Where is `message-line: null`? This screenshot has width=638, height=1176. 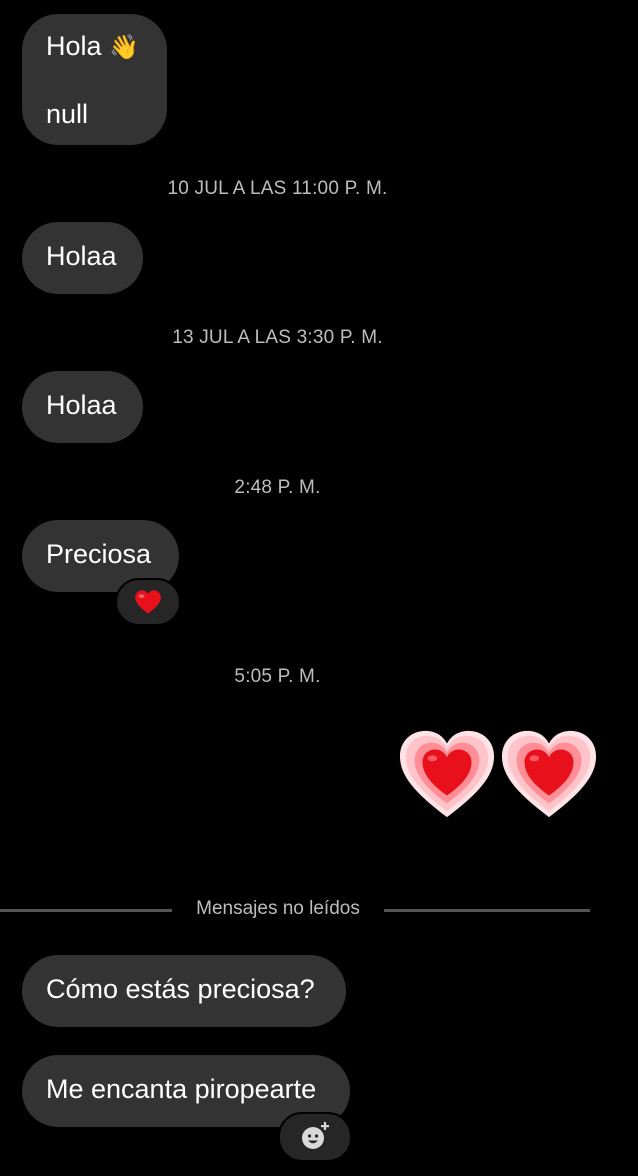
message-line: null is located at coordinates (67, 114).